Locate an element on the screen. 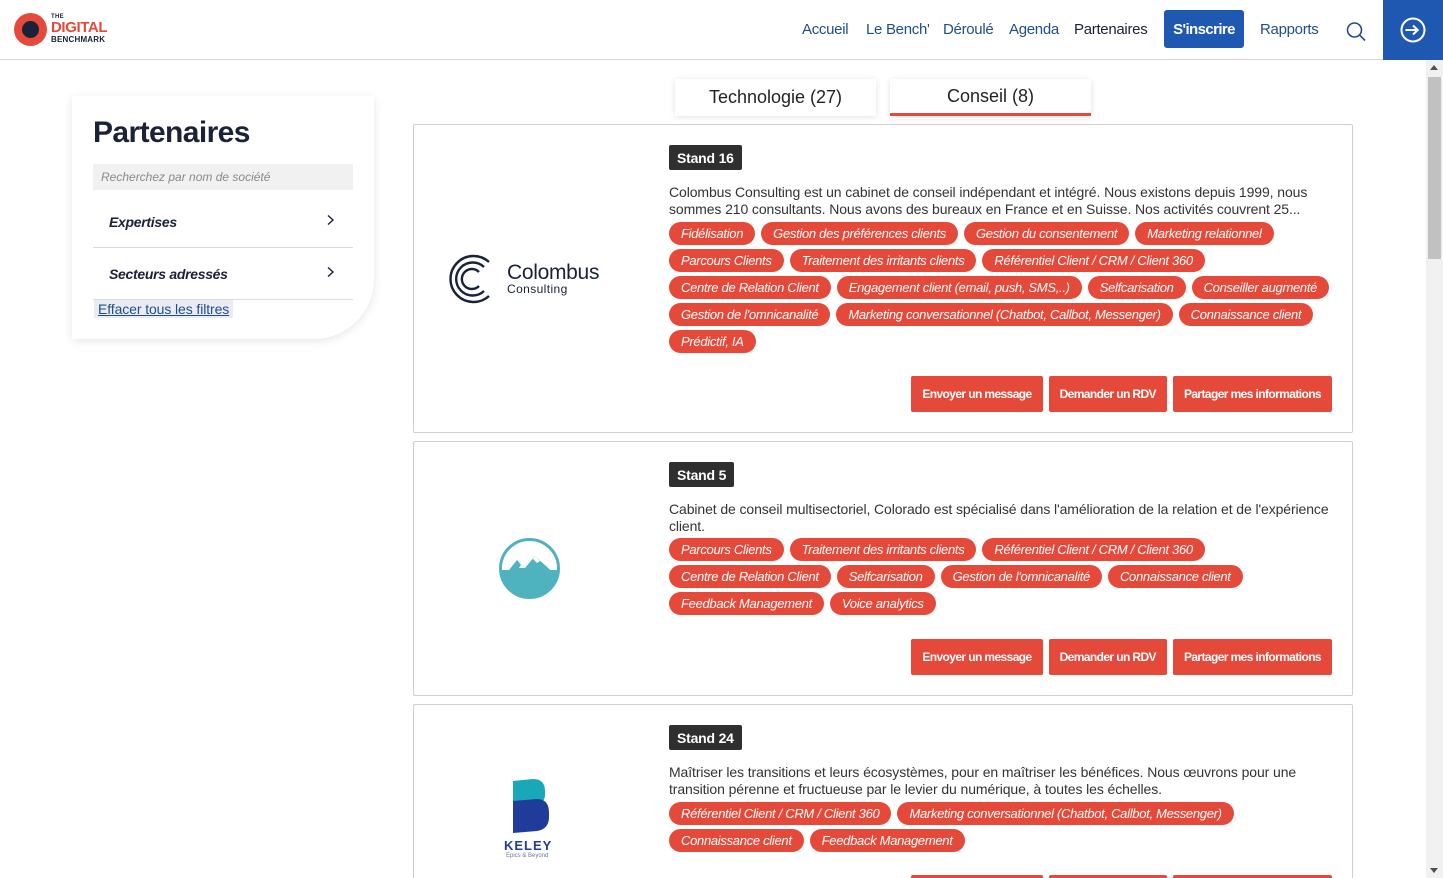  expertise-tag: Gestion du consentement is located at coordinates (1046, 233).